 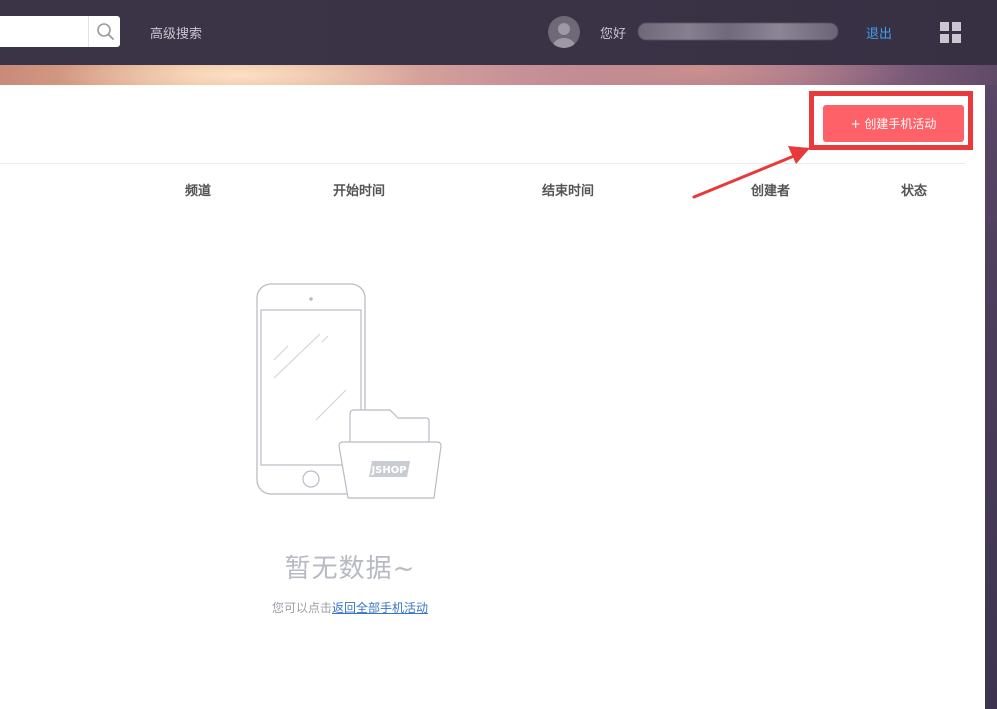 I want to click on search-button, so click(x=104, y=31).